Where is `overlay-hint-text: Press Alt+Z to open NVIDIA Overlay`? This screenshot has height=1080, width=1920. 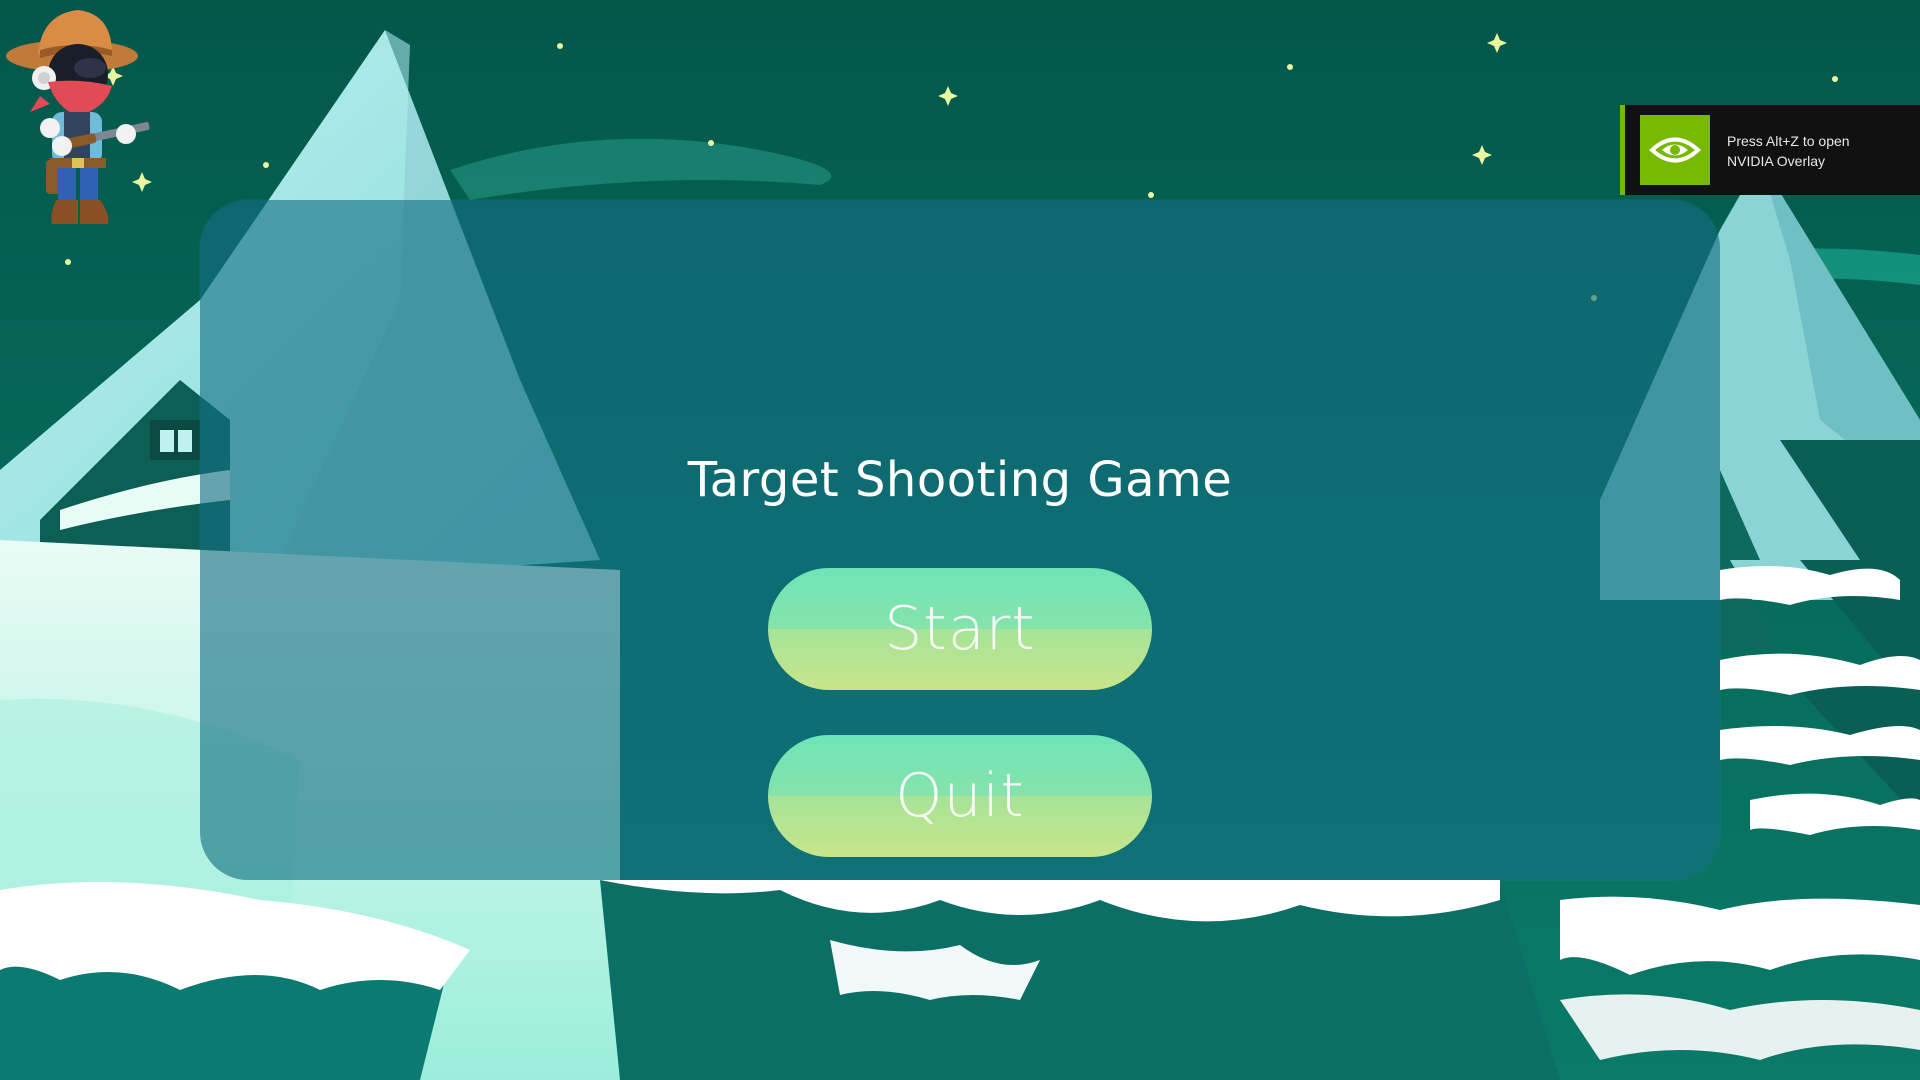 overlay-hint-text: Press Alt+Z to open NVIDIA Overlay is located at coordinates (1788, 151).